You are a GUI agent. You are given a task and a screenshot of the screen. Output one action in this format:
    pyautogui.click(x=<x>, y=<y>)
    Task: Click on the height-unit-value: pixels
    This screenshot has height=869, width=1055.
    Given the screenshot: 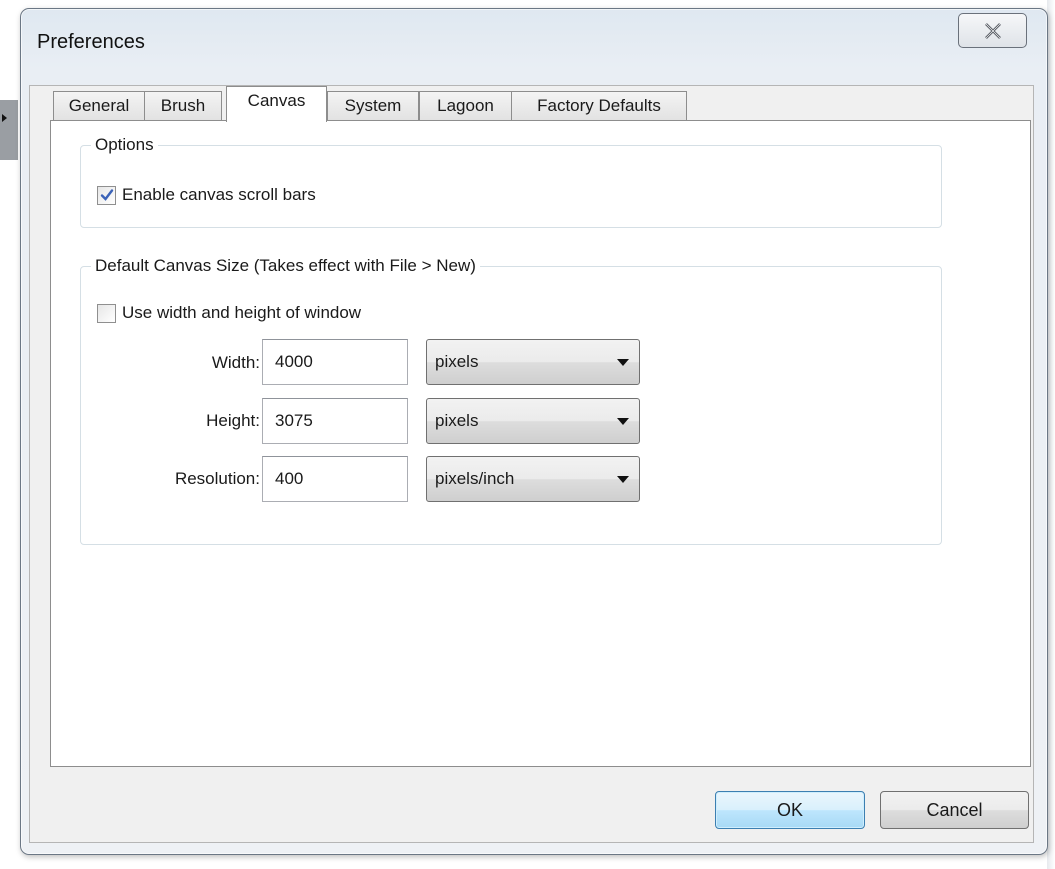 What is the action you would take?
    pyautogui.click(x=457, y=420)
    